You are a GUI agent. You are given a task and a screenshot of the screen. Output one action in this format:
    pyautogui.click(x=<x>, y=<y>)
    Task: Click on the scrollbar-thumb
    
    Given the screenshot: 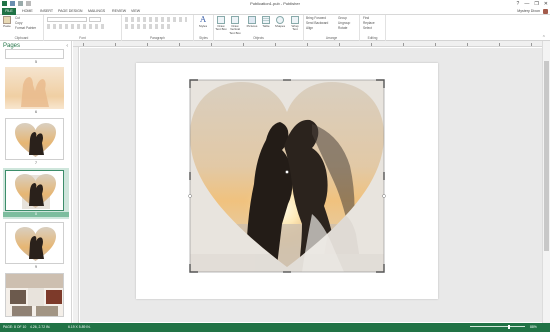 What is the action you would take?
    pyautogui.click(x=546, y=156)
    